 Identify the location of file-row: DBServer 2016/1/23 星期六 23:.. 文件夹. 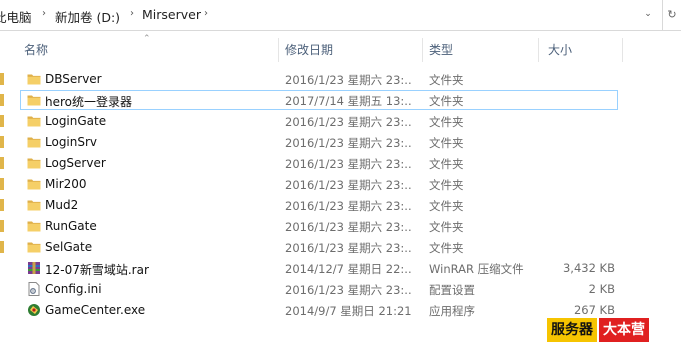
(340, 79).